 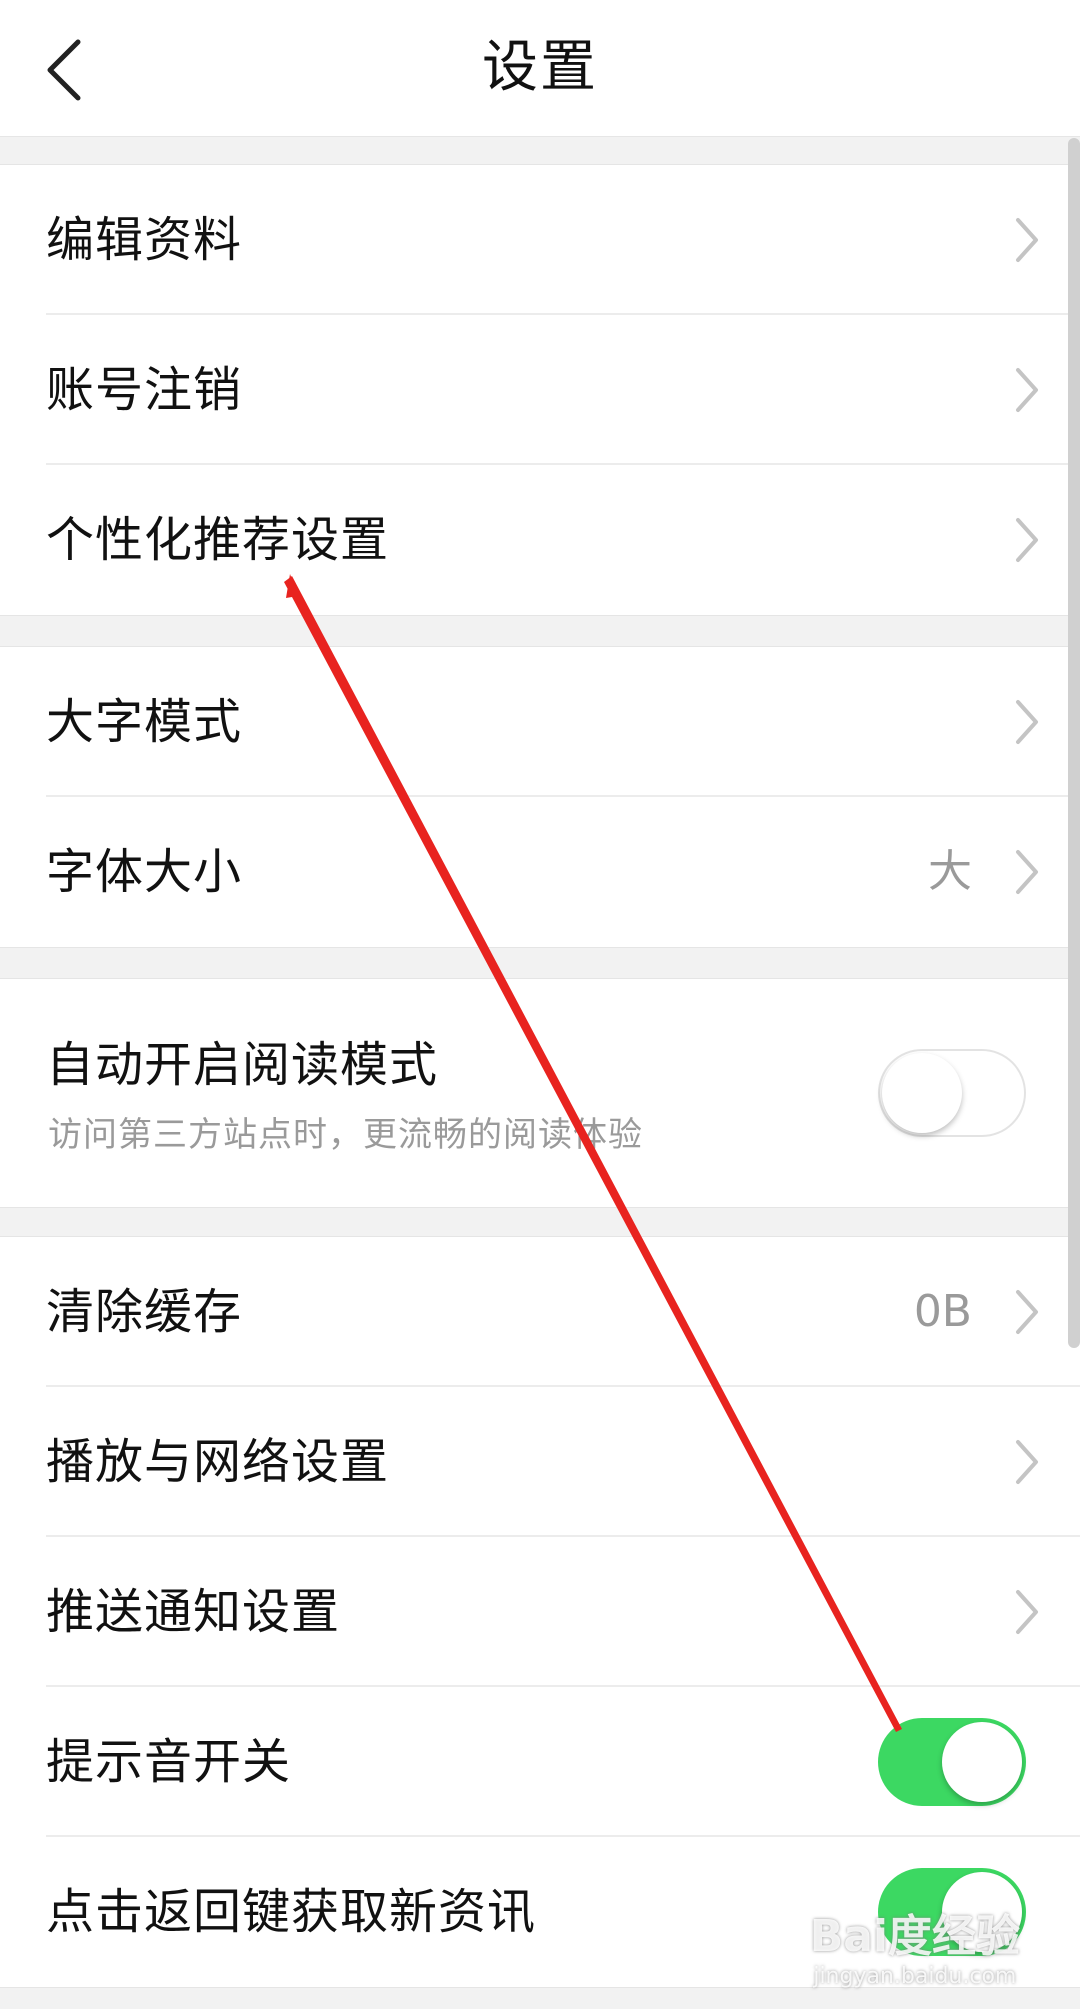 I want to click on row-label: 播放与网络设置, so click(x=218, y=1462).